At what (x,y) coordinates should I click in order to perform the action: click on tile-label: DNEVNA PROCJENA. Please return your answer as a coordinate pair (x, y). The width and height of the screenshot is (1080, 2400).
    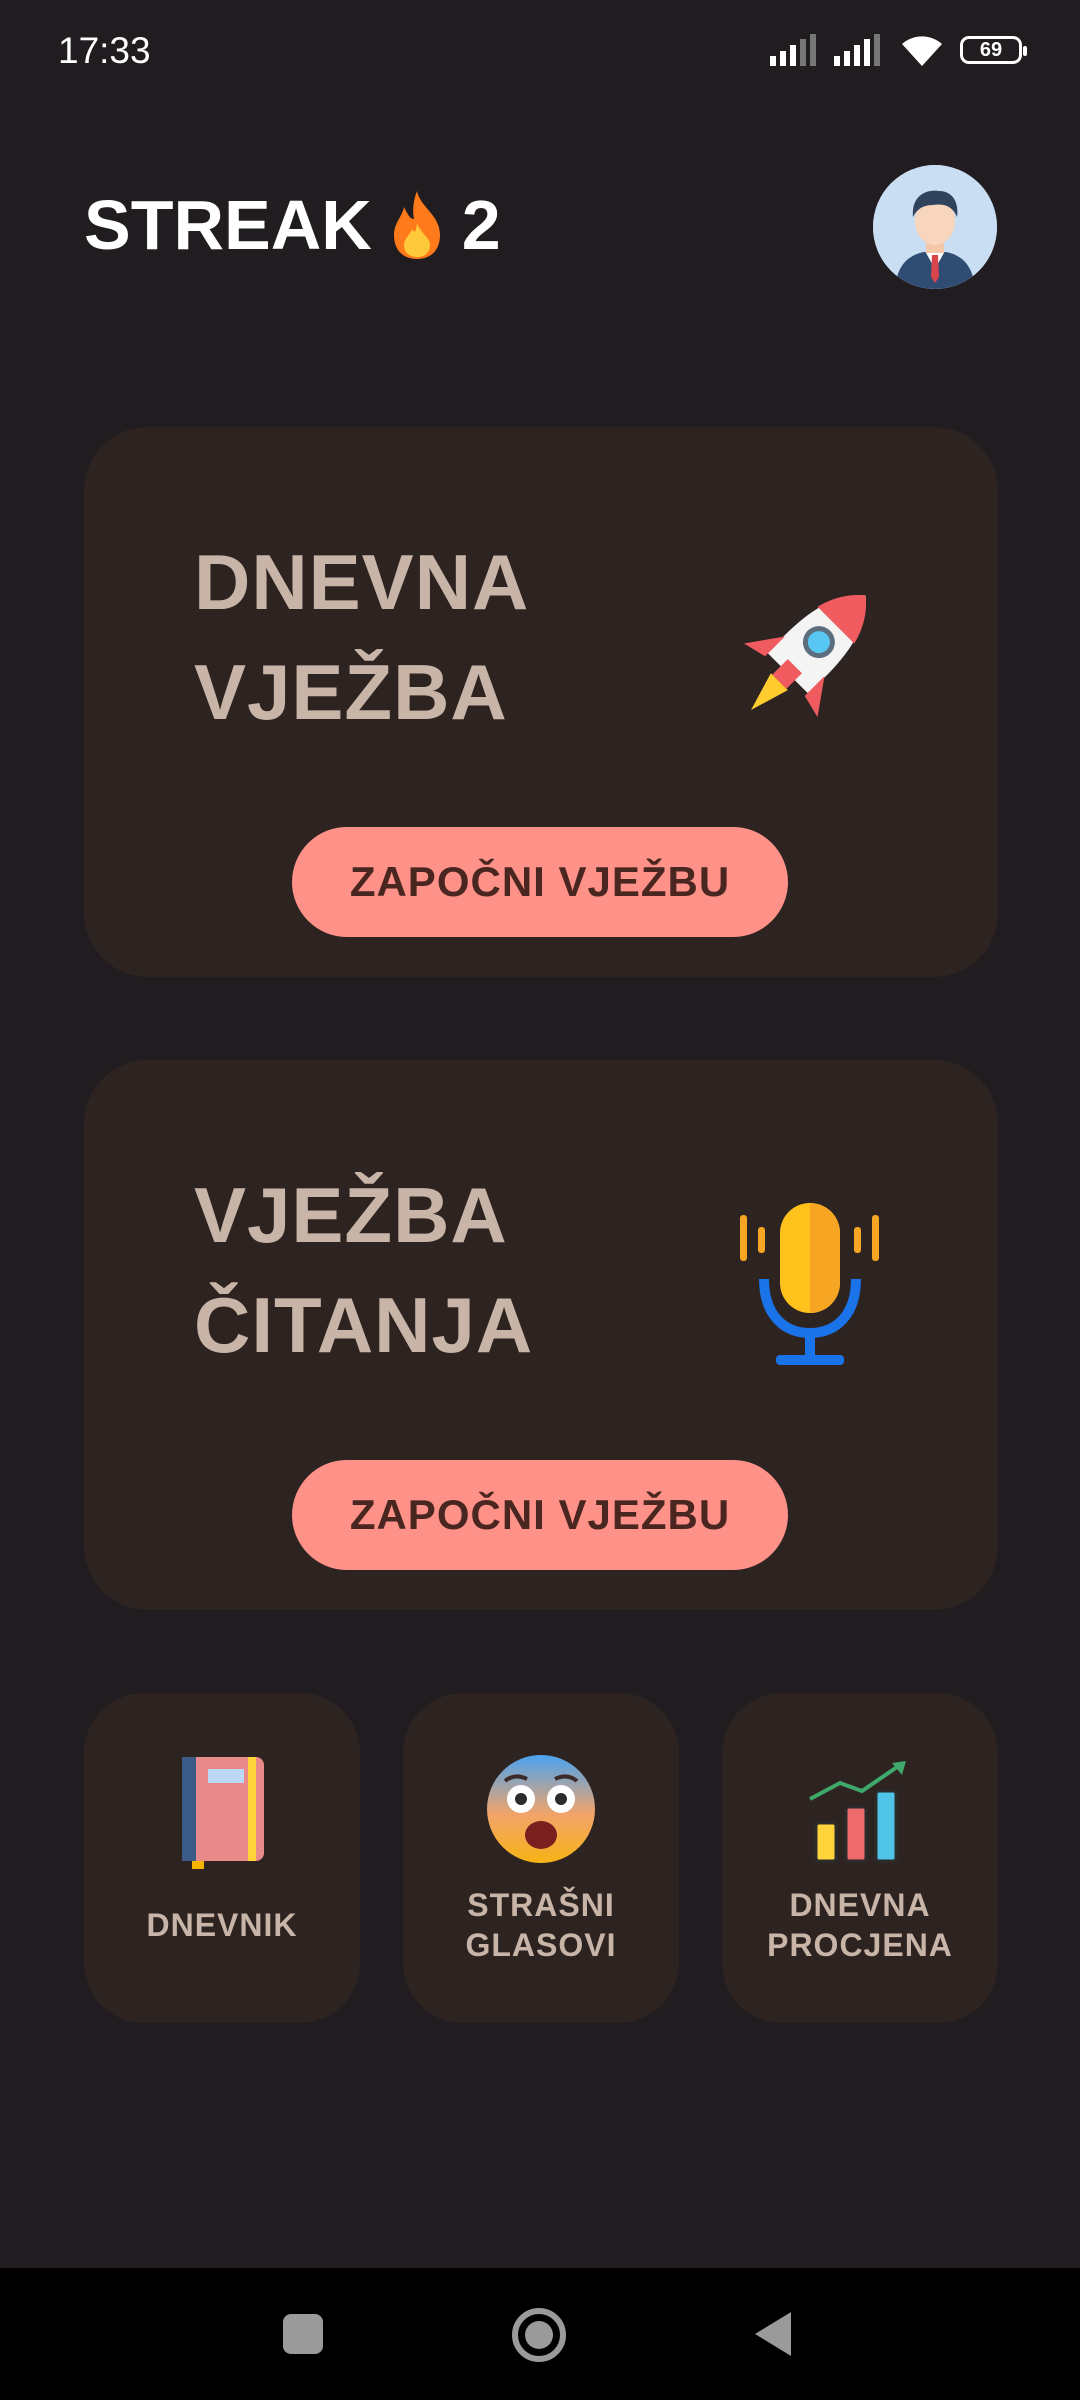
    Looking at the image, I should click on (860, 1925).